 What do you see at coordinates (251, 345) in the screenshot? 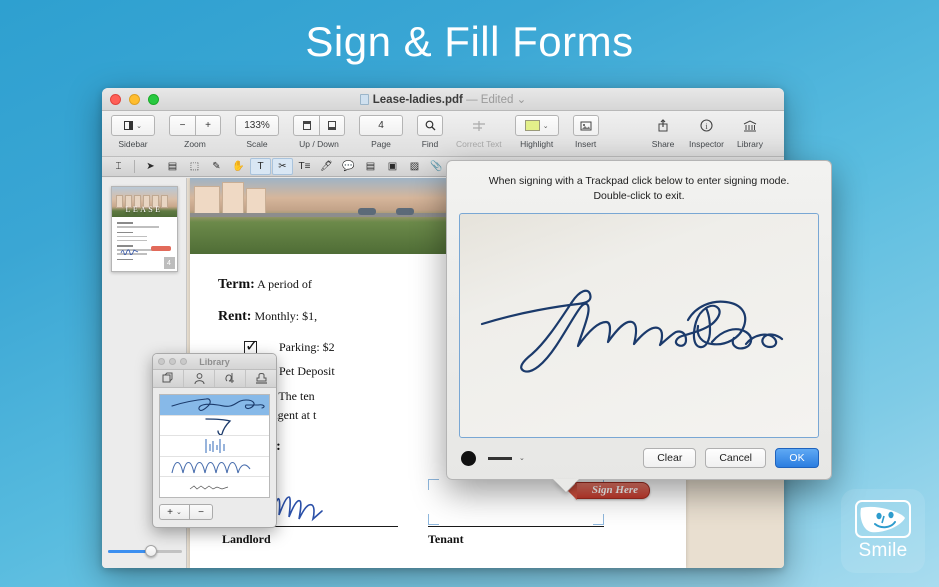
I see `checkbox-parking` at bounding box center [251, 345].